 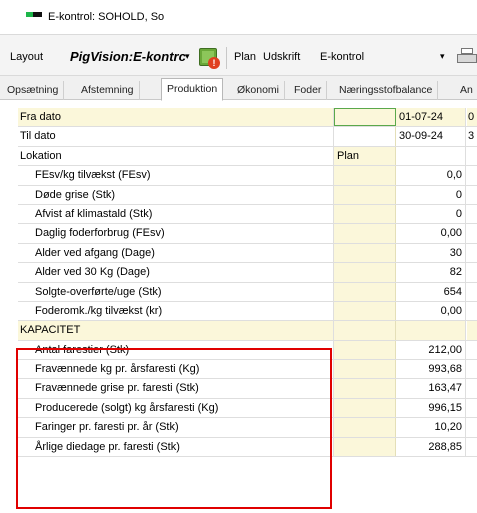 What do you see at coordinates (442, 56) in the screenshot?
I see `udskrift-dropdown-icon: ▾` at bounding box center [442, 56].